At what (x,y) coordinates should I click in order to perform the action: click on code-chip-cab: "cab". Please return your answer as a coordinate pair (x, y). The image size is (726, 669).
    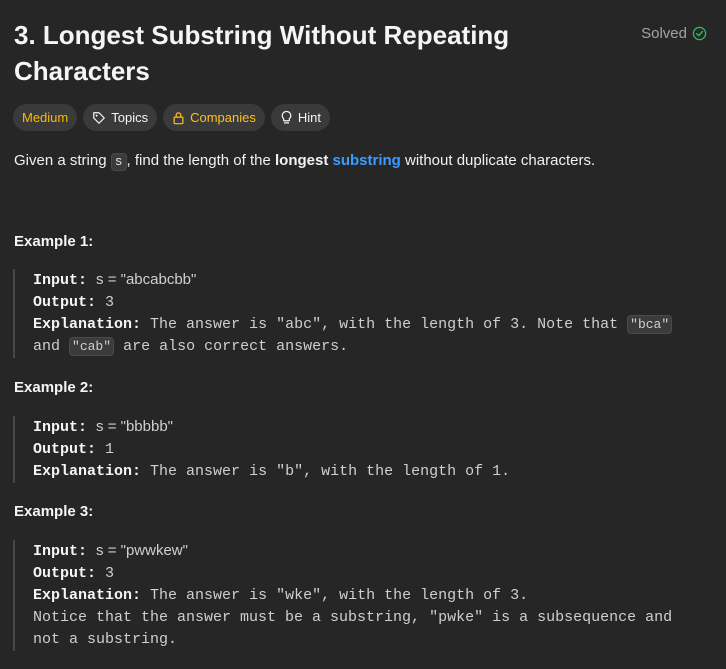
    Looking at the image, I should click on (92, 346).